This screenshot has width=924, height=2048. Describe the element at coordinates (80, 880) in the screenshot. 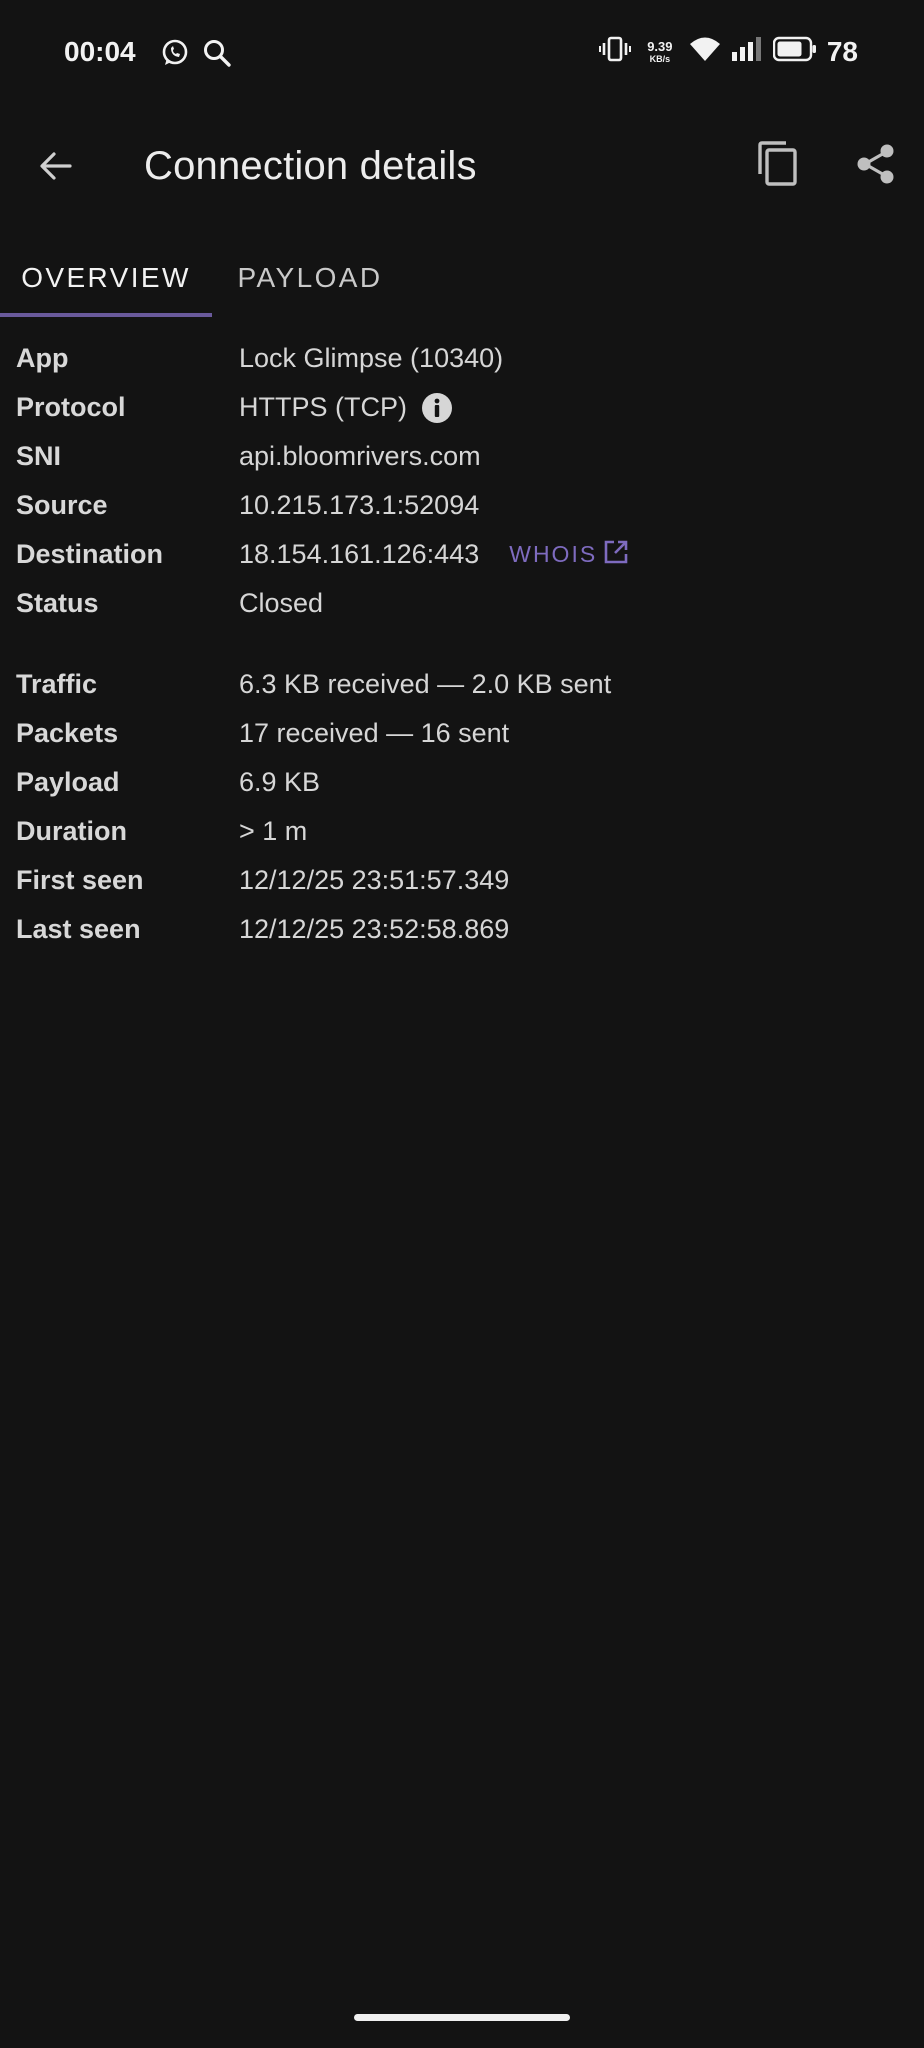

I see `first-seen-label: First seen` at that location.